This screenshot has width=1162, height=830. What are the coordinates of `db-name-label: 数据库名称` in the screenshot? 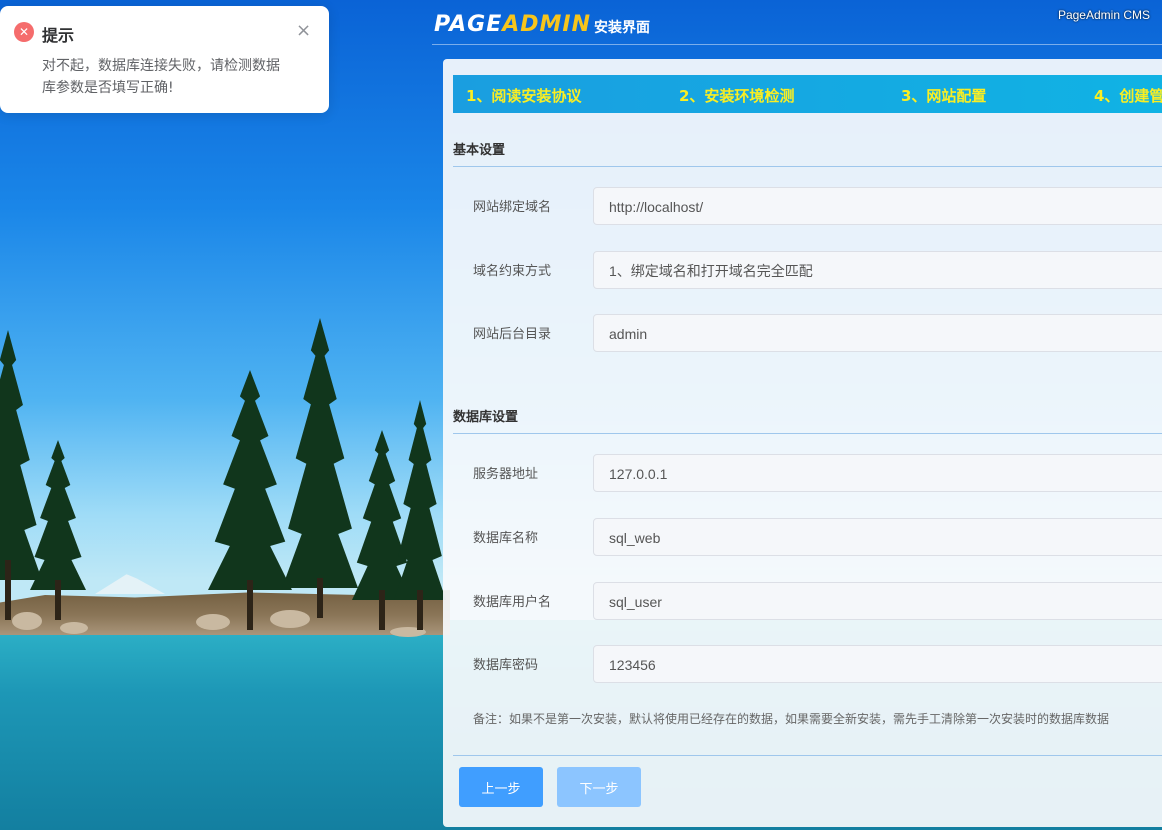 It's located at (506, 538).